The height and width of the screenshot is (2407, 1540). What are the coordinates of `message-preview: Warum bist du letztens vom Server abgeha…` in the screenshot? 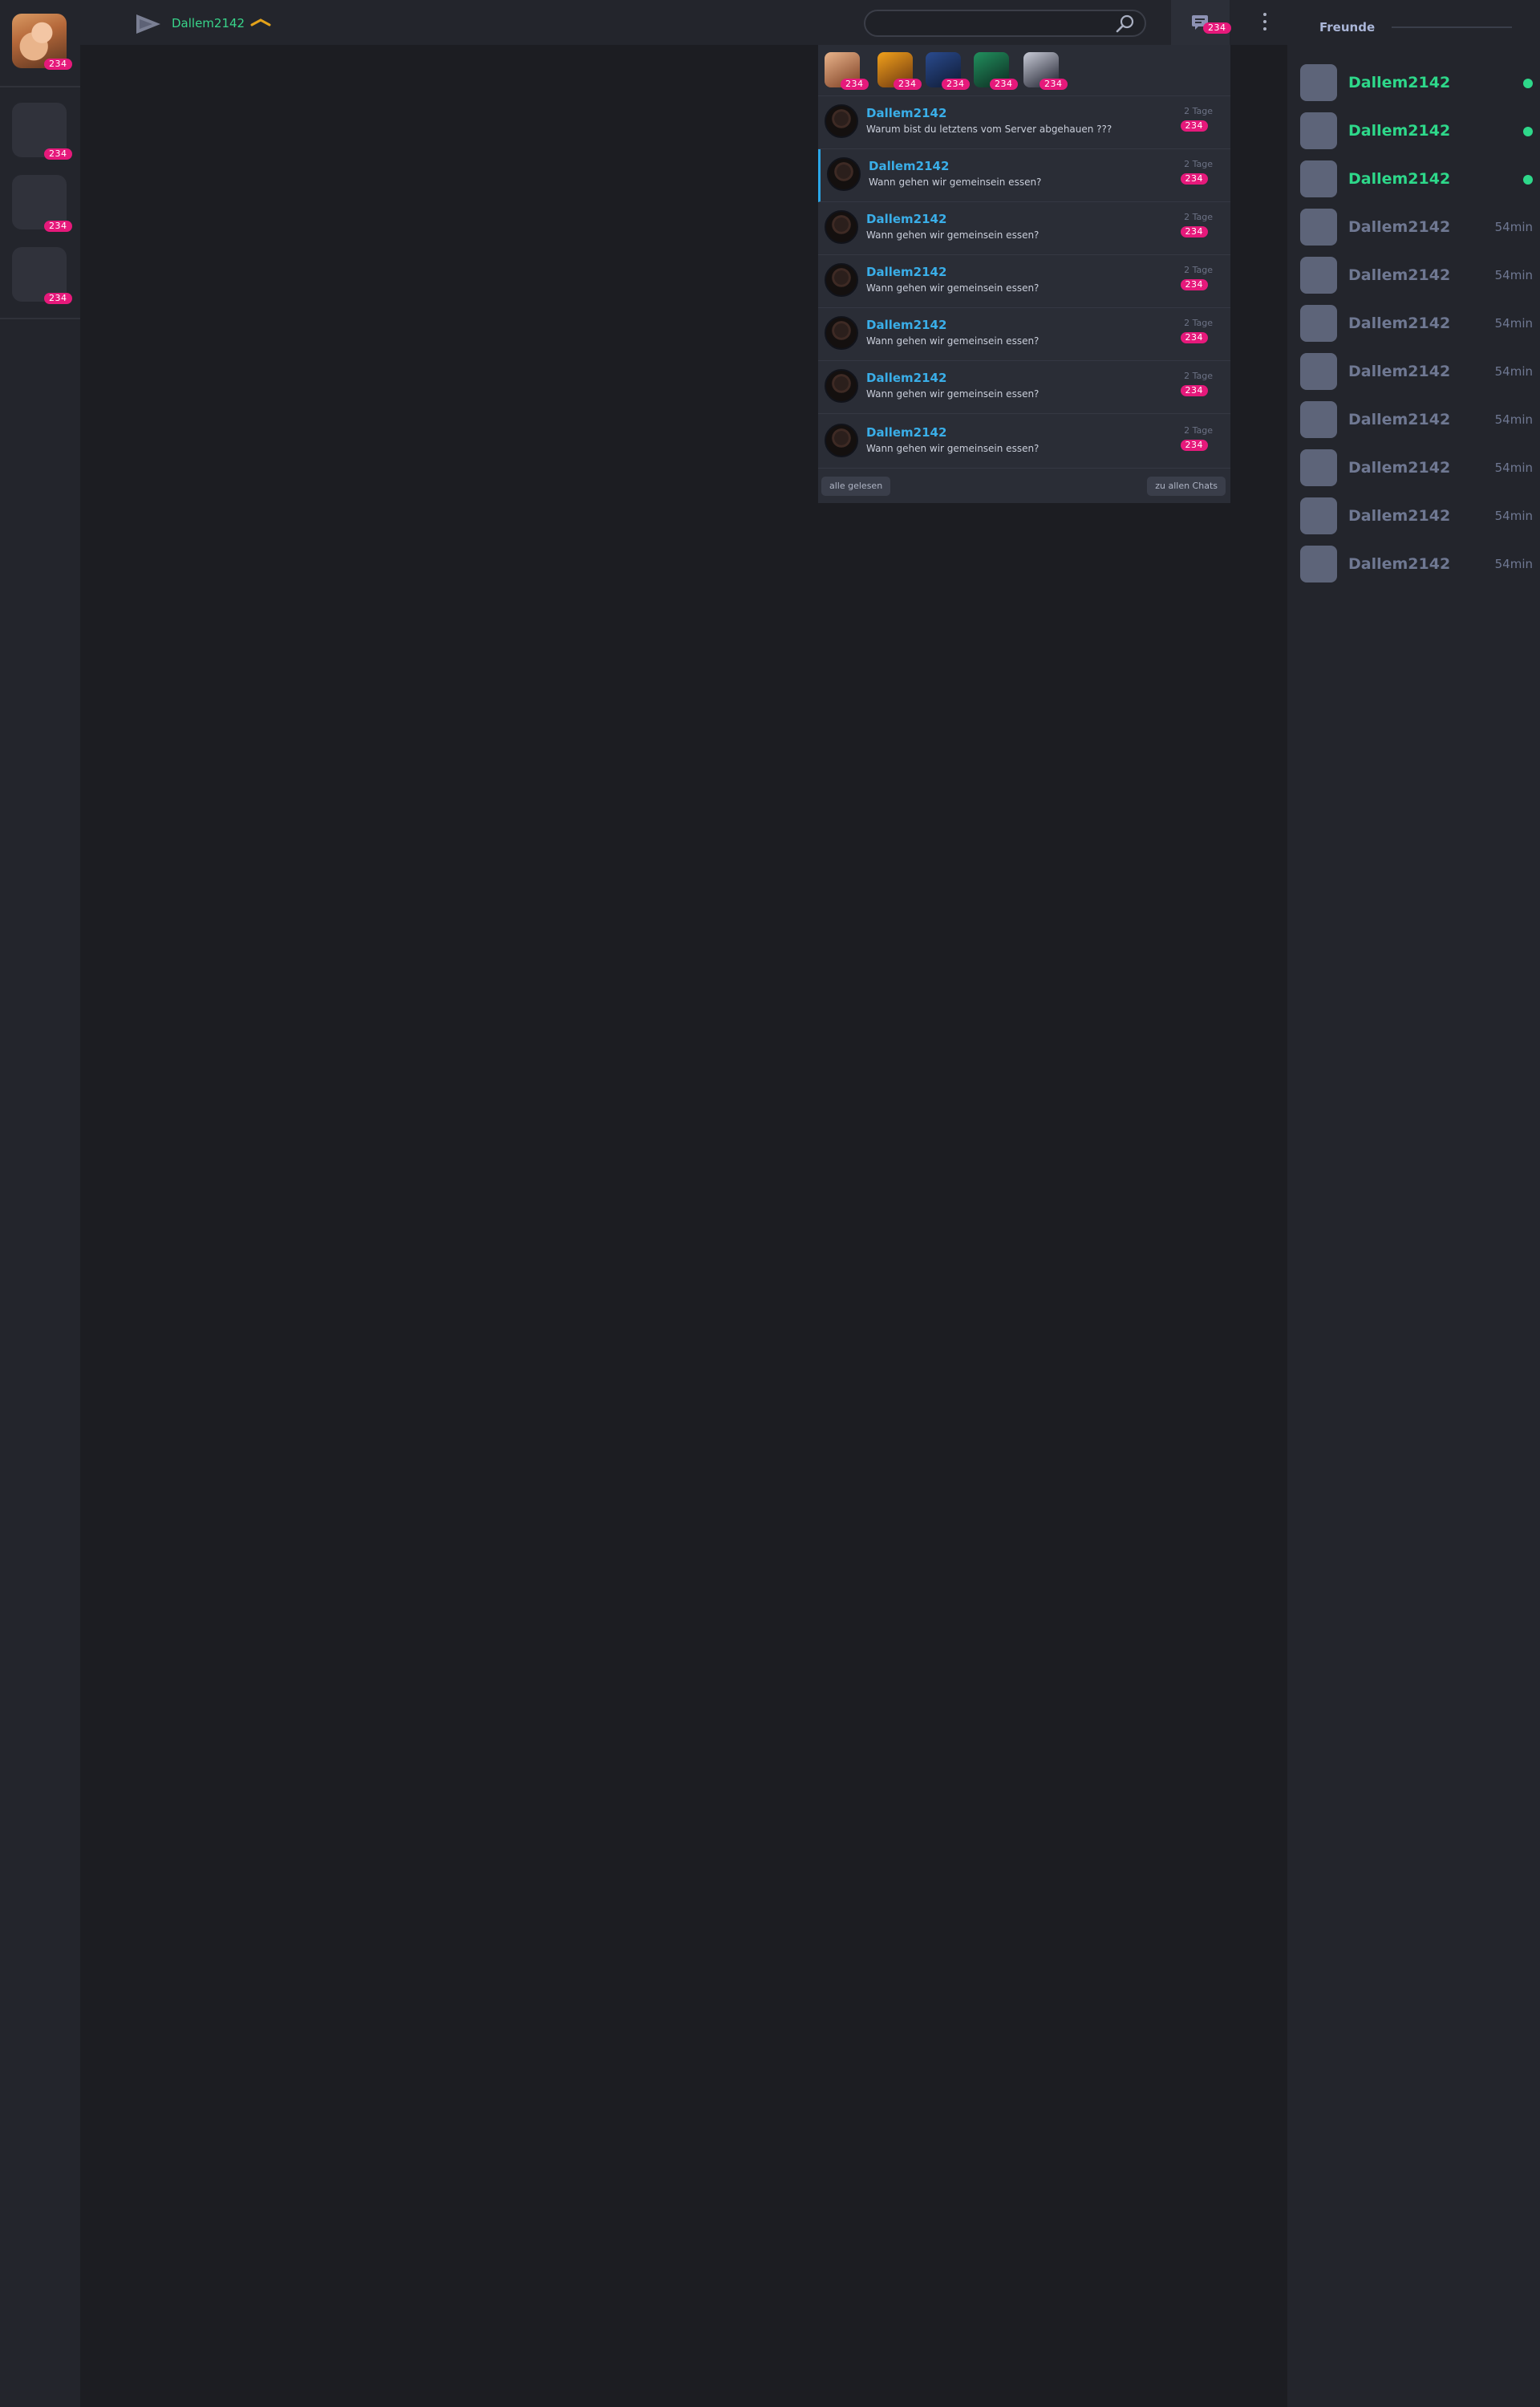 It's located at (989, 130).